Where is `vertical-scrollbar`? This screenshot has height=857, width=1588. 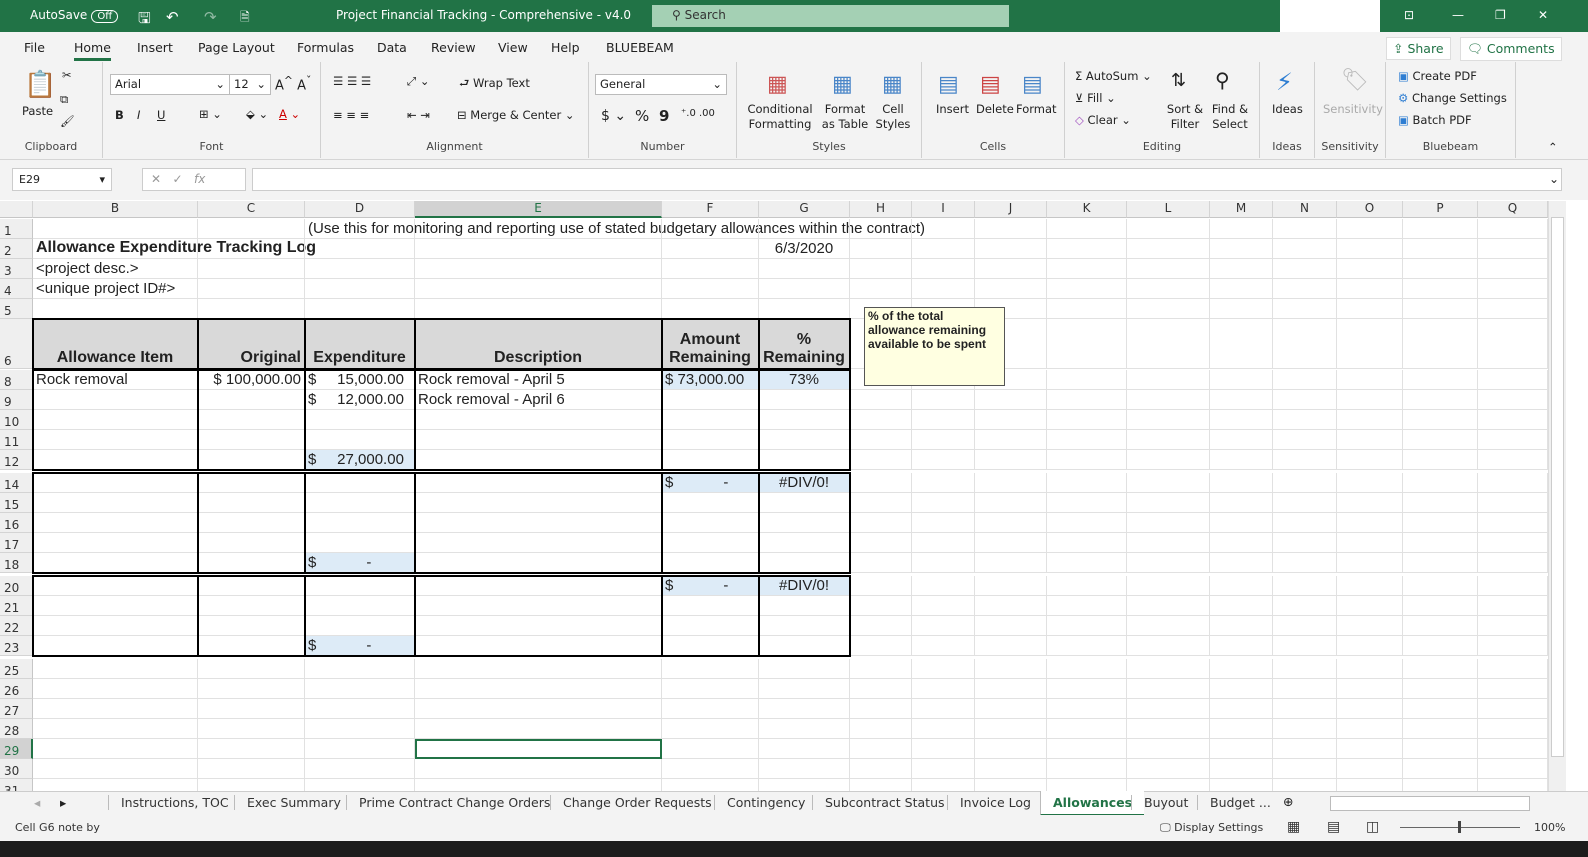
vertical-scrollbar is located at coordinates (1557, 496).